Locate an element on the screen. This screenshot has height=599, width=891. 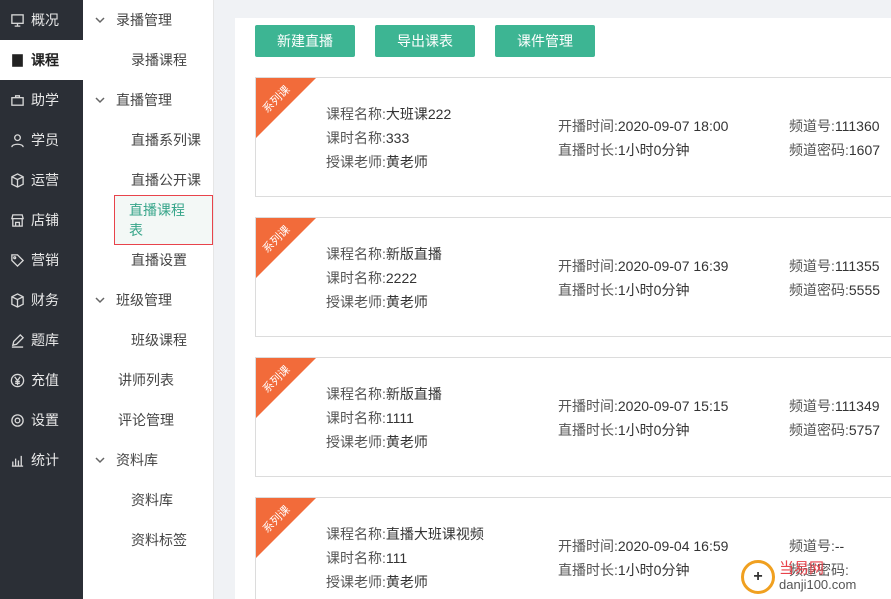
nav-item-marketing: 营销 is located at coordinates (41, 260).